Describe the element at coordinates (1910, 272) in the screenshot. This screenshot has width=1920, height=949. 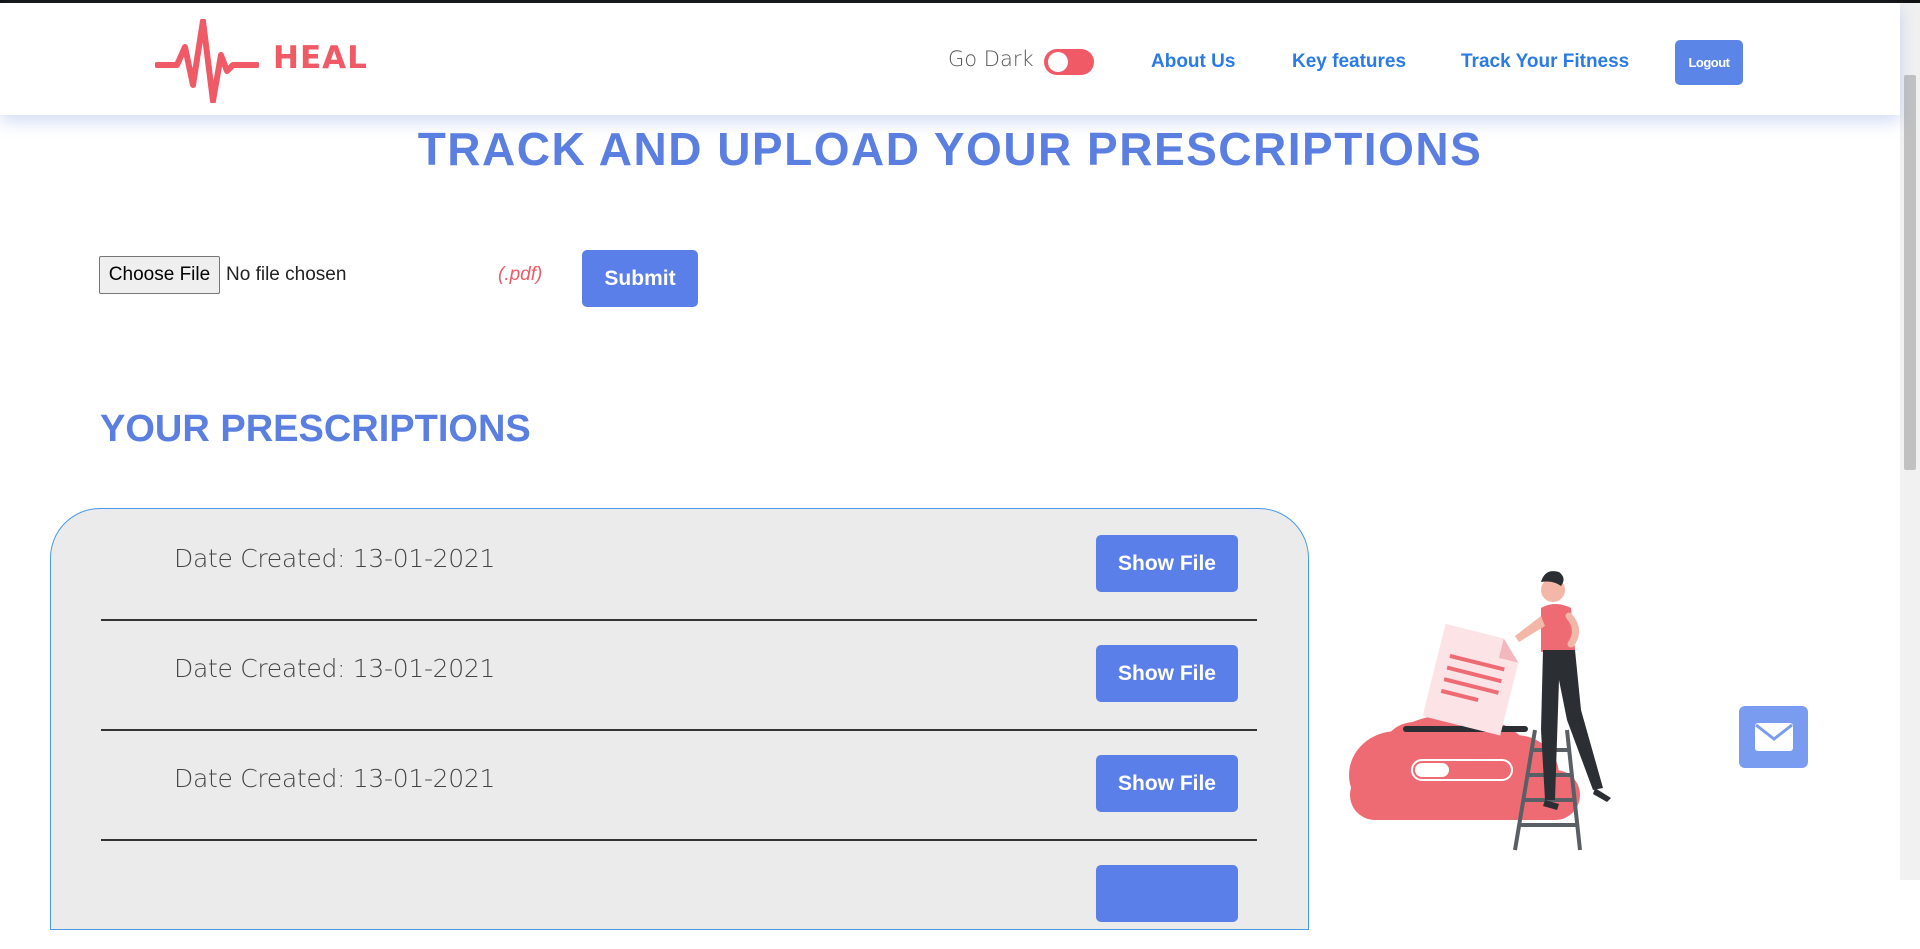
I see `scrollbar-thumb` at that location.